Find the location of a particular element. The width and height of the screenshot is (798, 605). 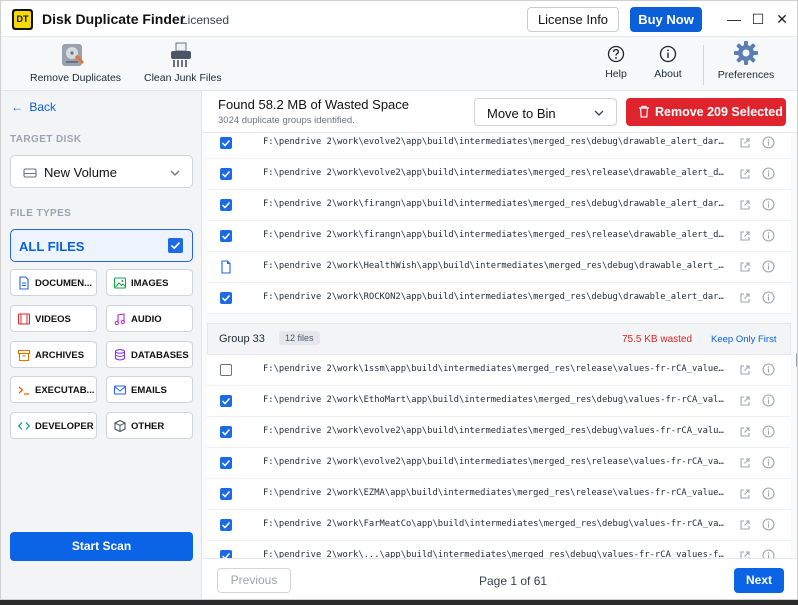

checkmark-icon is located at coordinates (175, 245).